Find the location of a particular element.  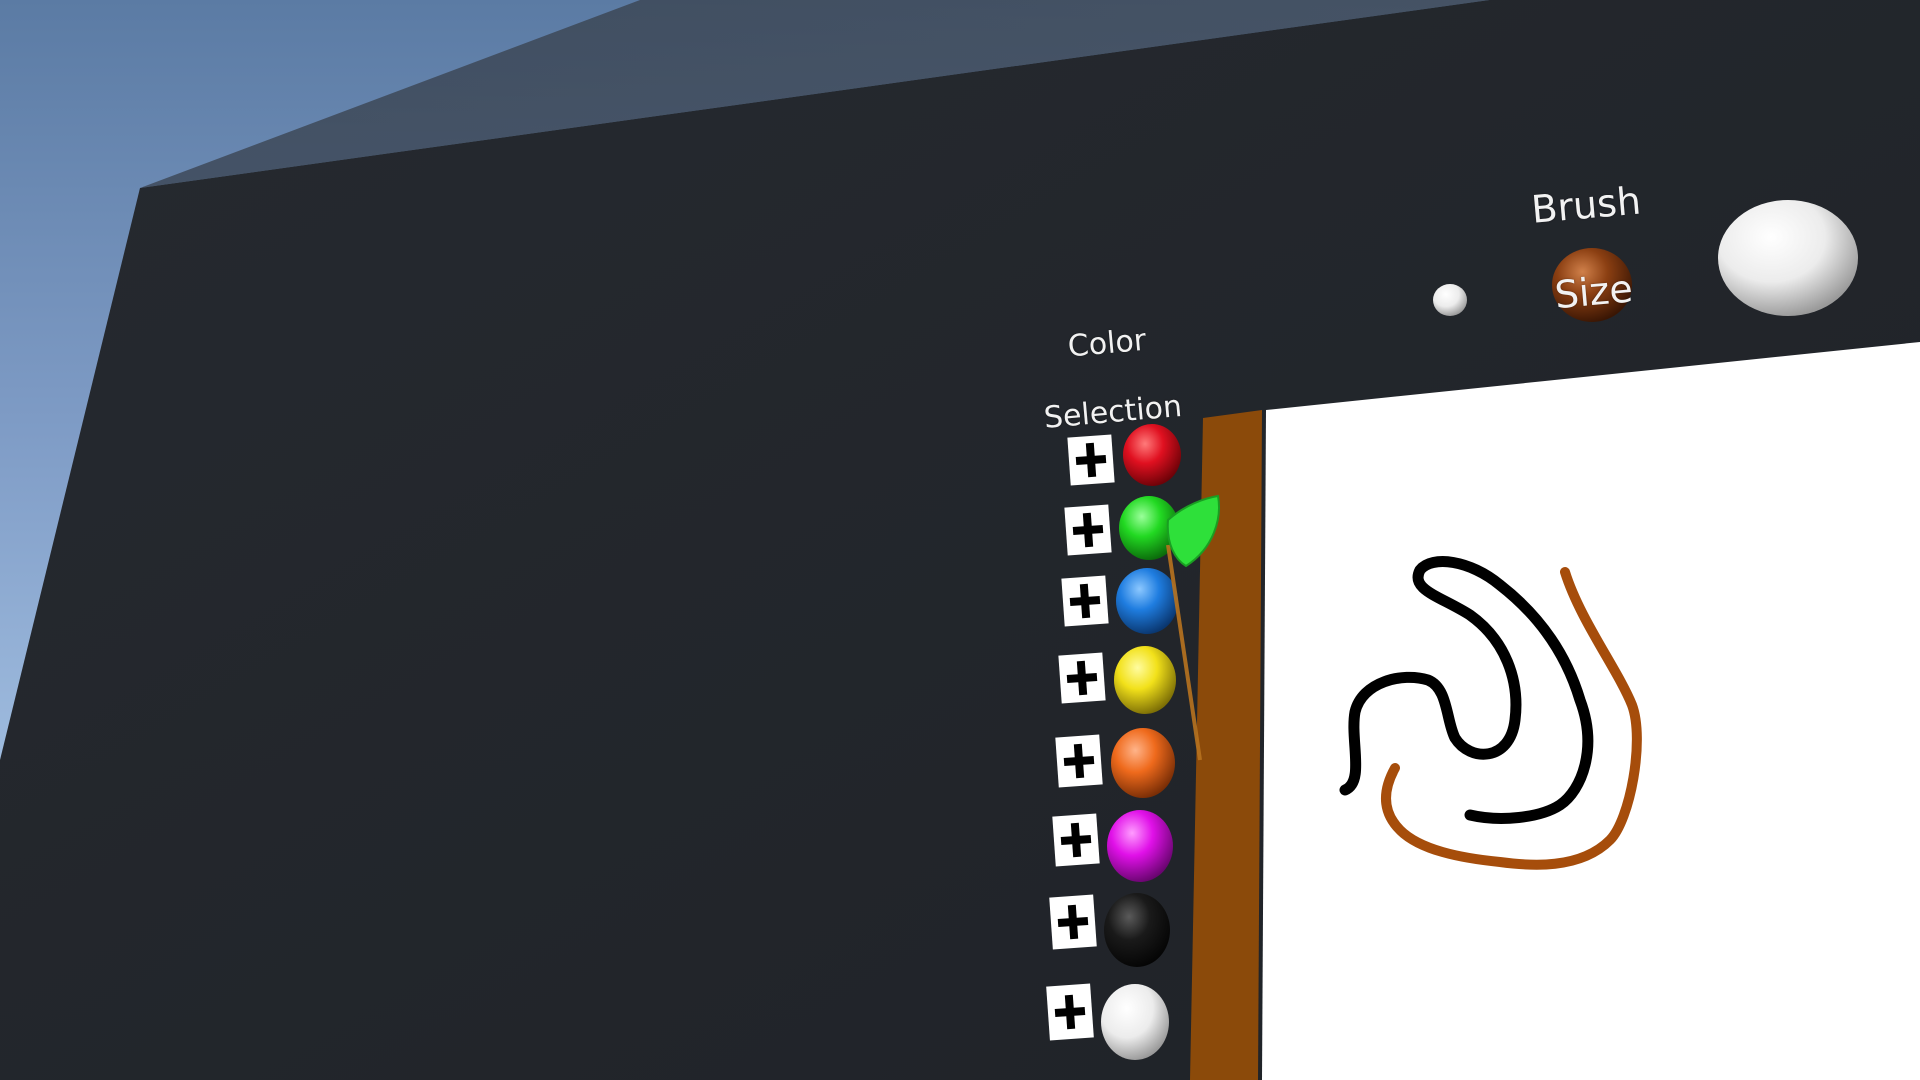

color-sphere-white is located at coordinates (1135, 1022).